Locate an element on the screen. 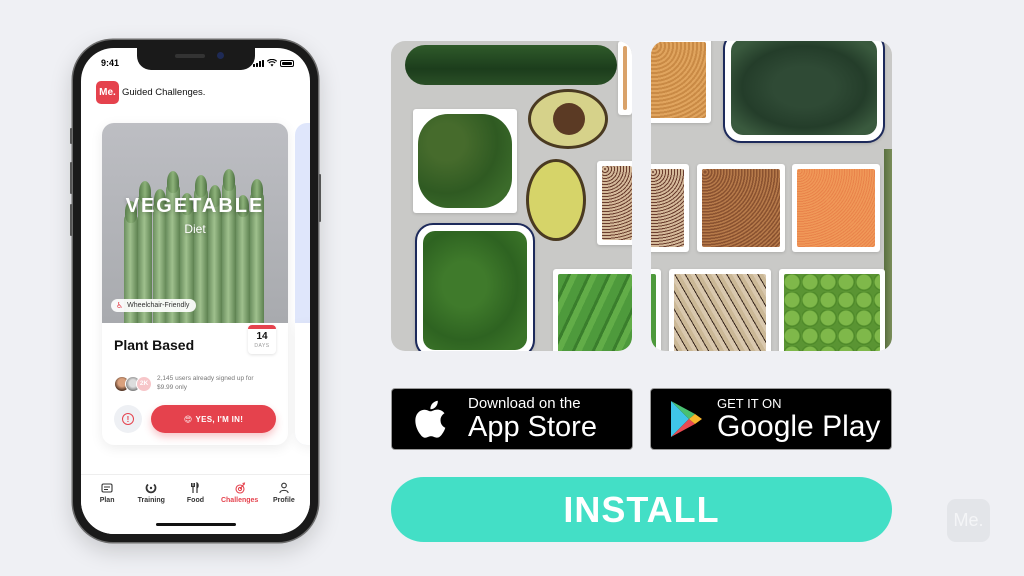 This screenshot has width=1024, height=576. phone-silent-switch is located at coordinates (71, 136).